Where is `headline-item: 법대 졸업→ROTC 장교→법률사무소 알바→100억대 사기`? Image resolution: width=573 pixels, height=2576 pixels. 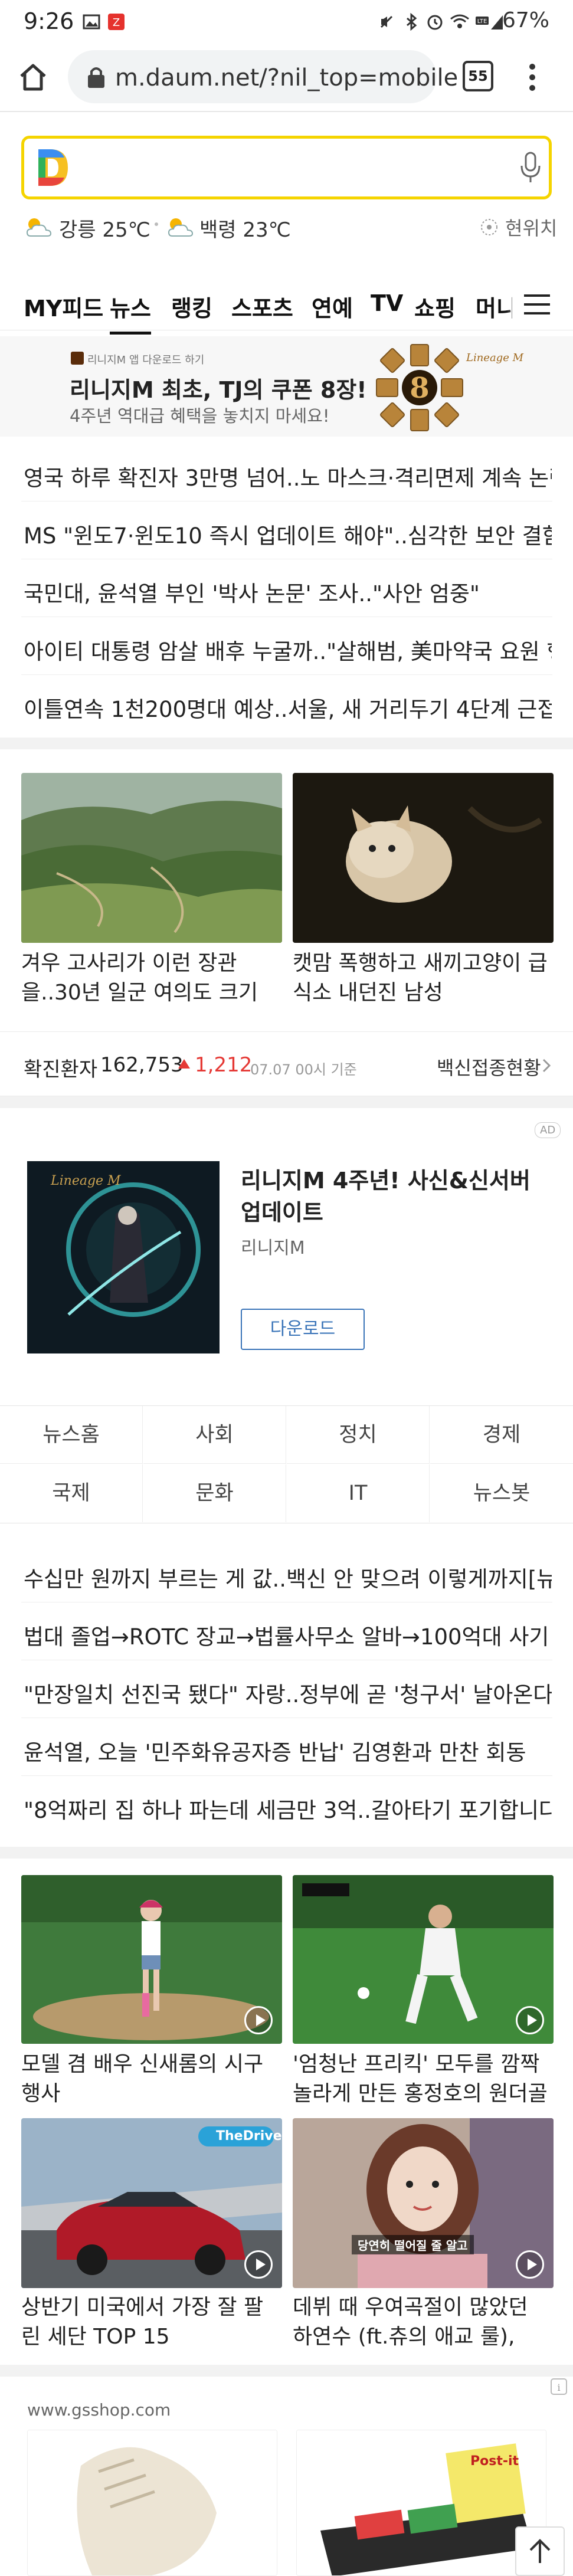 headline-item: 법대 졸업→ROTC 장교→법률사무소 알바→100억대 사기 is located at coordinates (286, 1631).